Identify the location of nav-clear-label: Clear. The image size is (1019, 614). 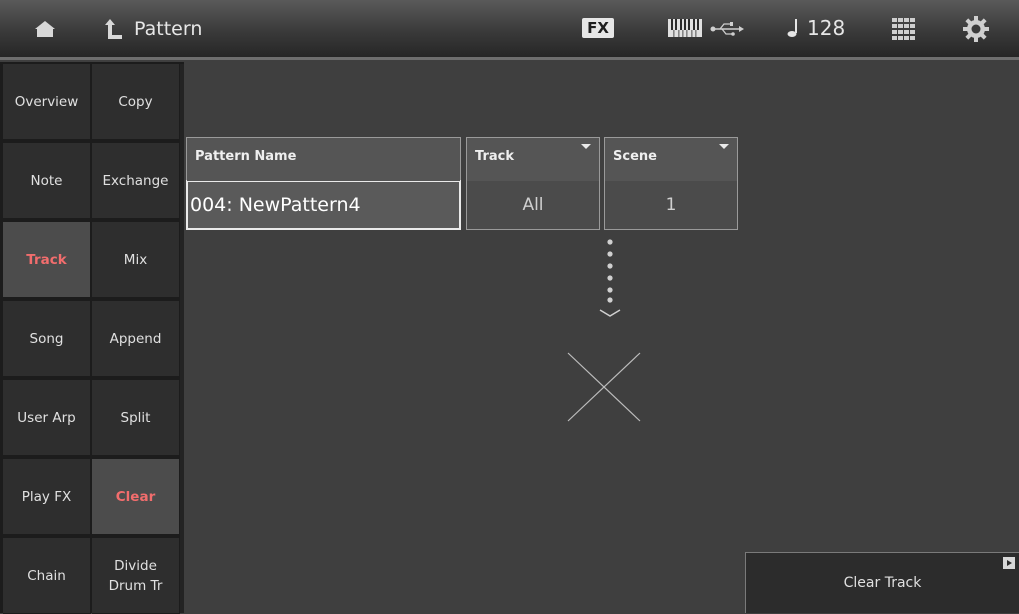
(135, 496).